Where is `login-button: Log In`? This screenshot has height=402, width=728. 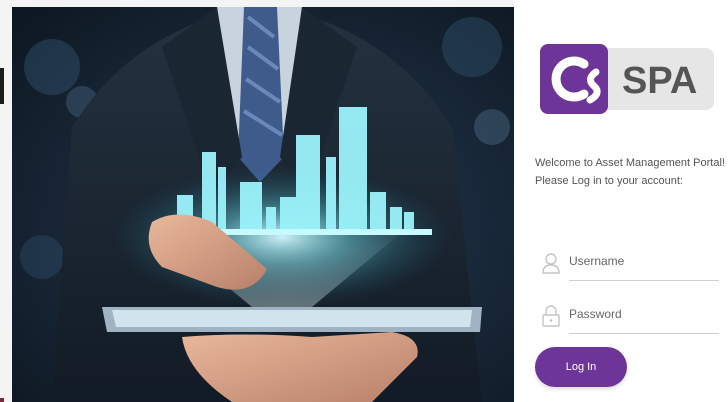 login-button: Log In is located at coordinates (581, 367).